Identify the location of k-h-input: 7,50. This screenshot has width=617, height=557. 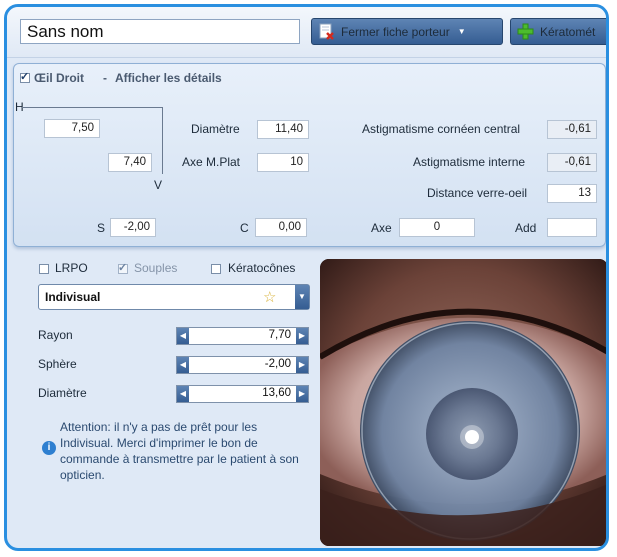
(72, 128).